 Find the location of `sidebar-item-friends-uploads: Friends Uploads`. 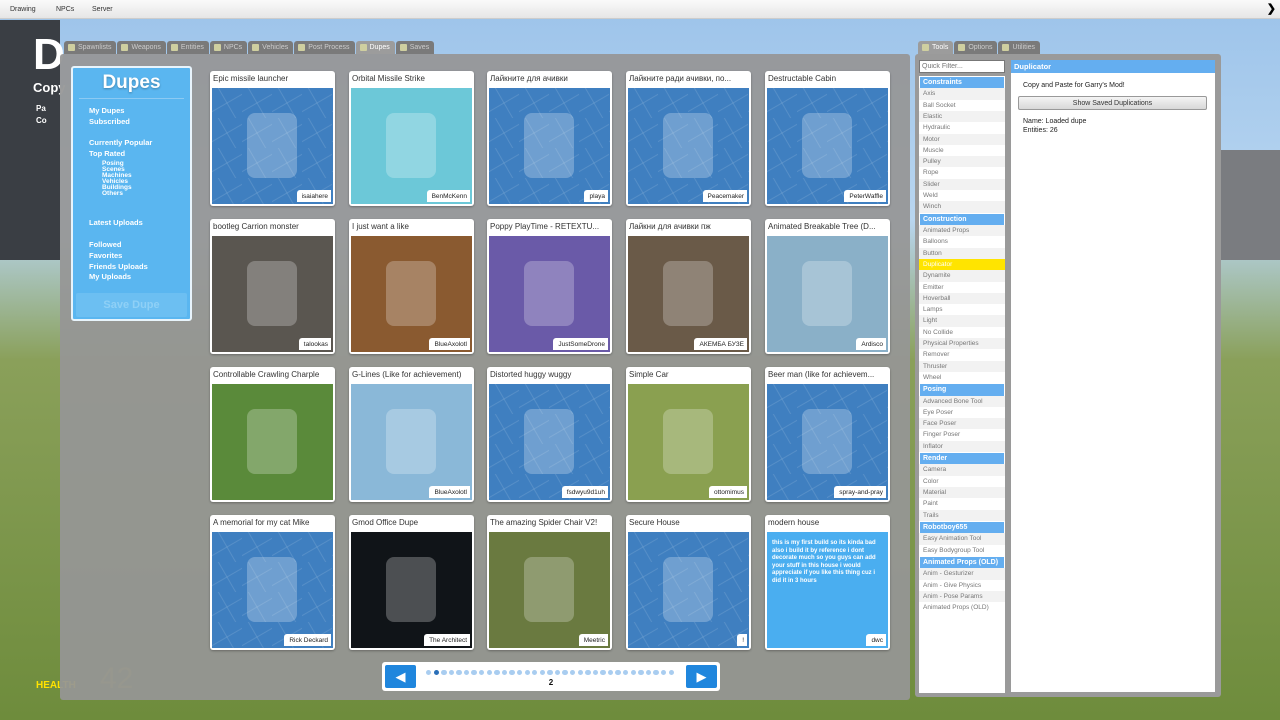

sidebar-item-friends-uploads: Friends Uploads is located at coordinates (118, 266).